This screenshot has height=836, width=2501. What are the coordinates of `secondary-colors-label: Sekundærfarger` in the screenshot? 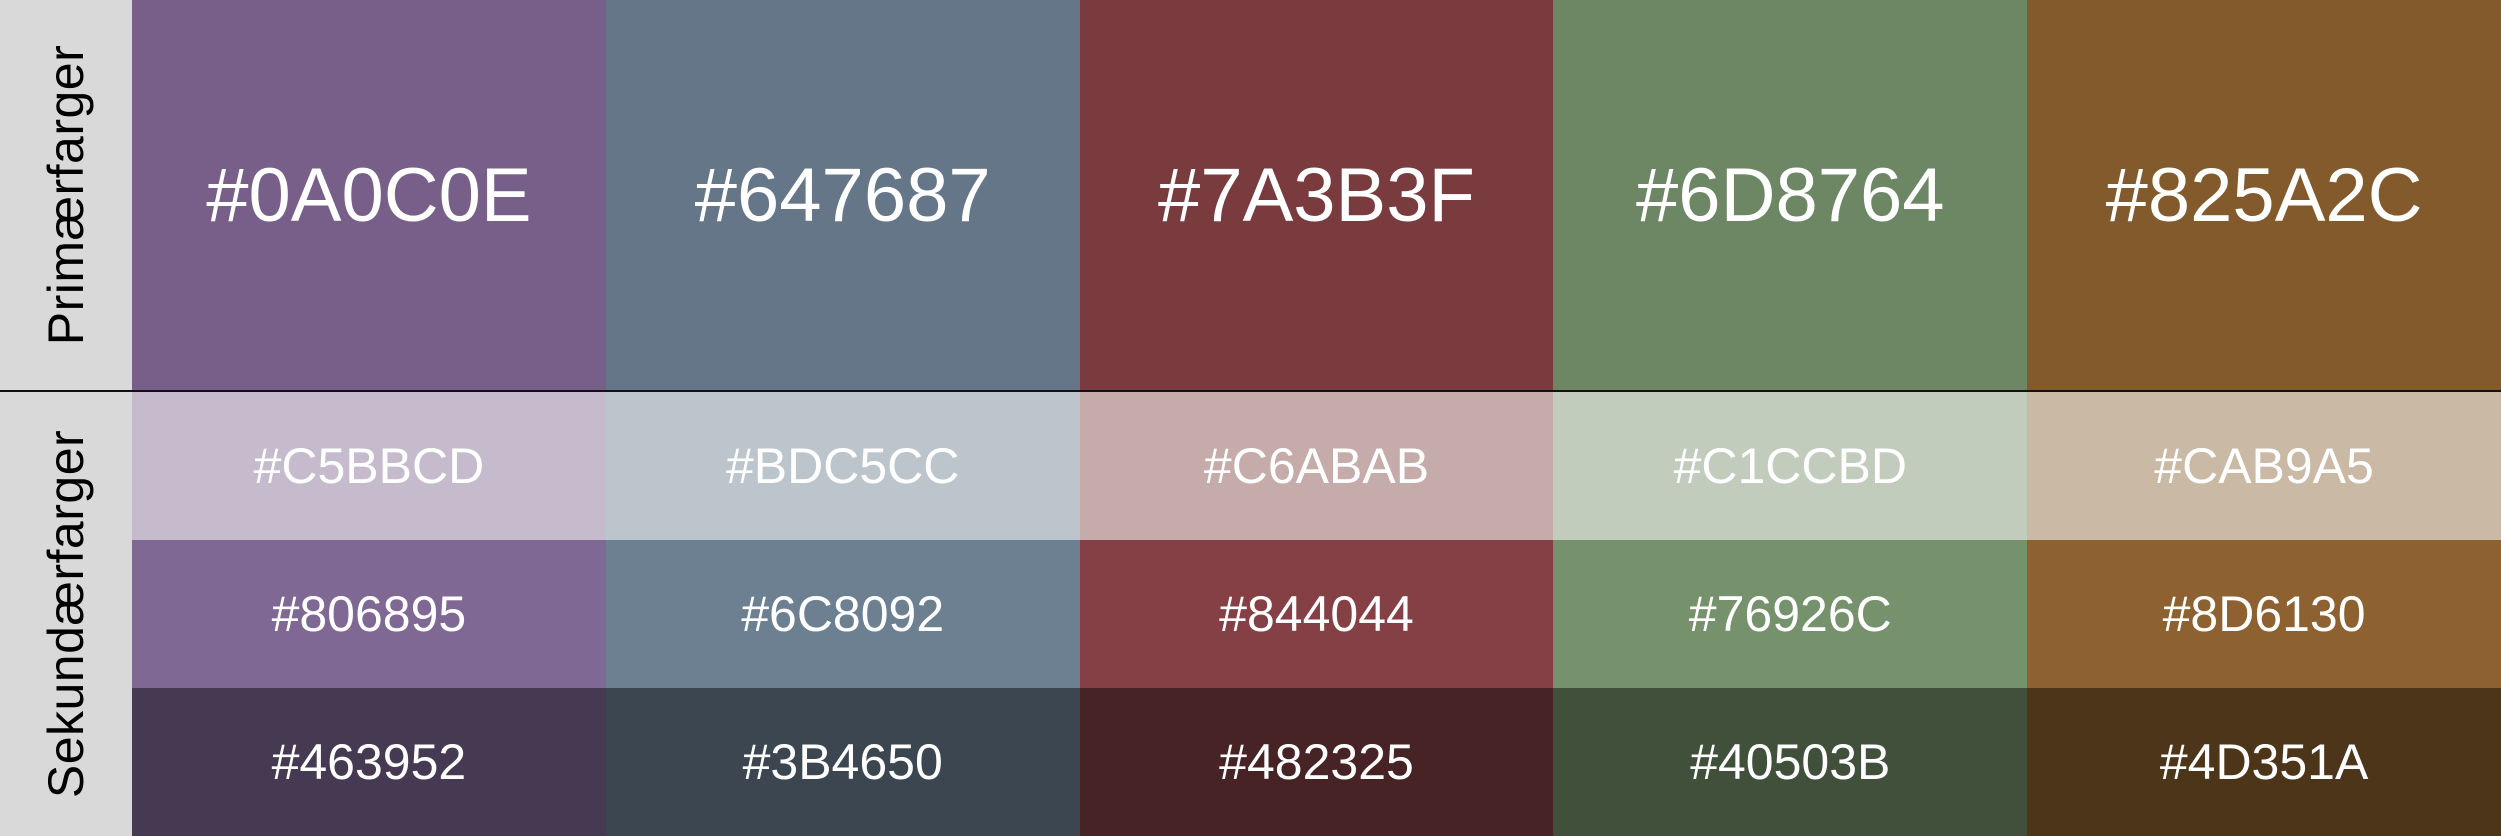 It's located at (66, 614).